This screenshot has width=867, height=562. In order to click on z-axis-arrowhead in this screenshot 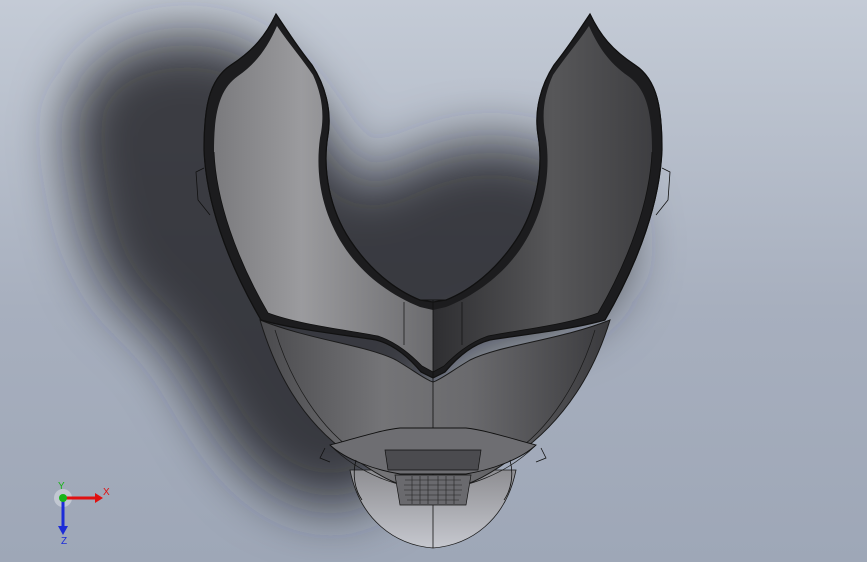, I will do `click(63, 530)`.